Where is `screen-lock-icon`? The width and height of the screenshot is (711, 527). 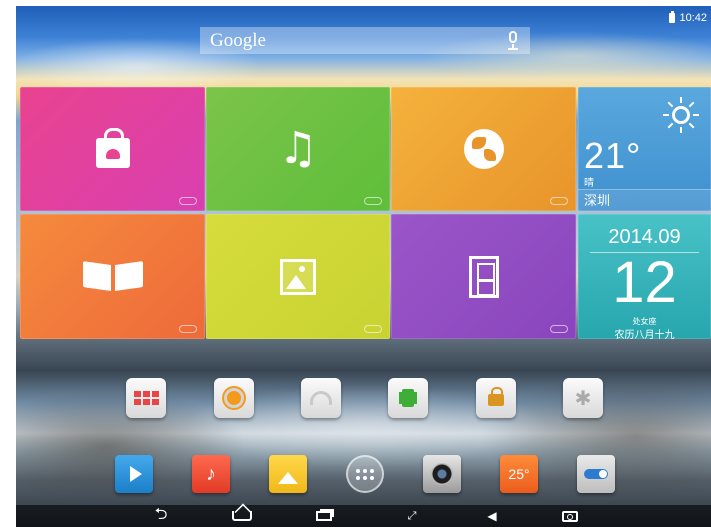 screen-lock-icon is located at coordinates (496, 398).